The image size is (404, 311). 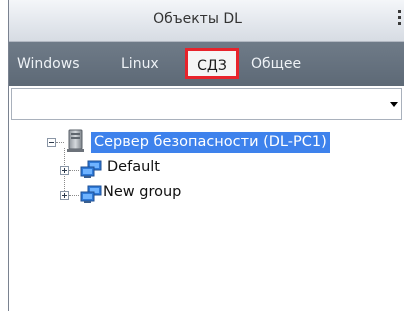 I want to click on tree-node-root: Сервер безопасности (DL-PC1), so click(x=206, y=140).